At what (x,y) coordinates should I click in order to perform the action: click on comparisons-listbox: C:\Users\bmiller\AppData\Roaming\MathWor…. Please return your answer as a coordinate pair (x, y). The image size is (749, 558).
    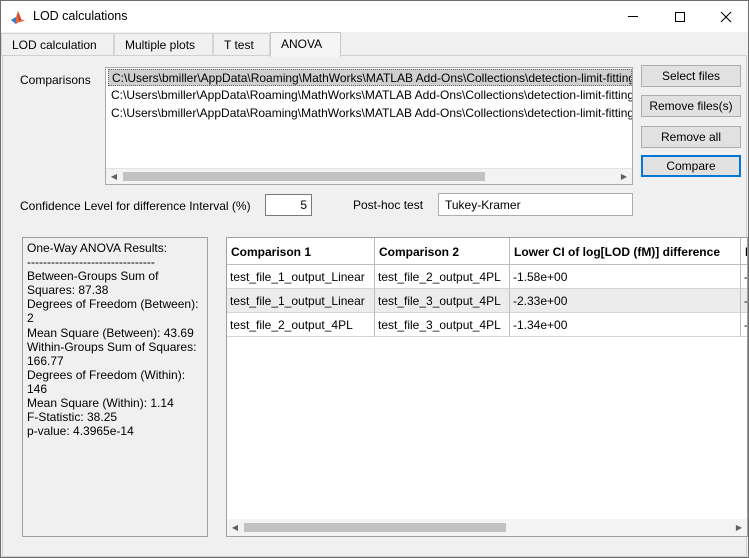
    Looking at the image, I should click on (369, 126).